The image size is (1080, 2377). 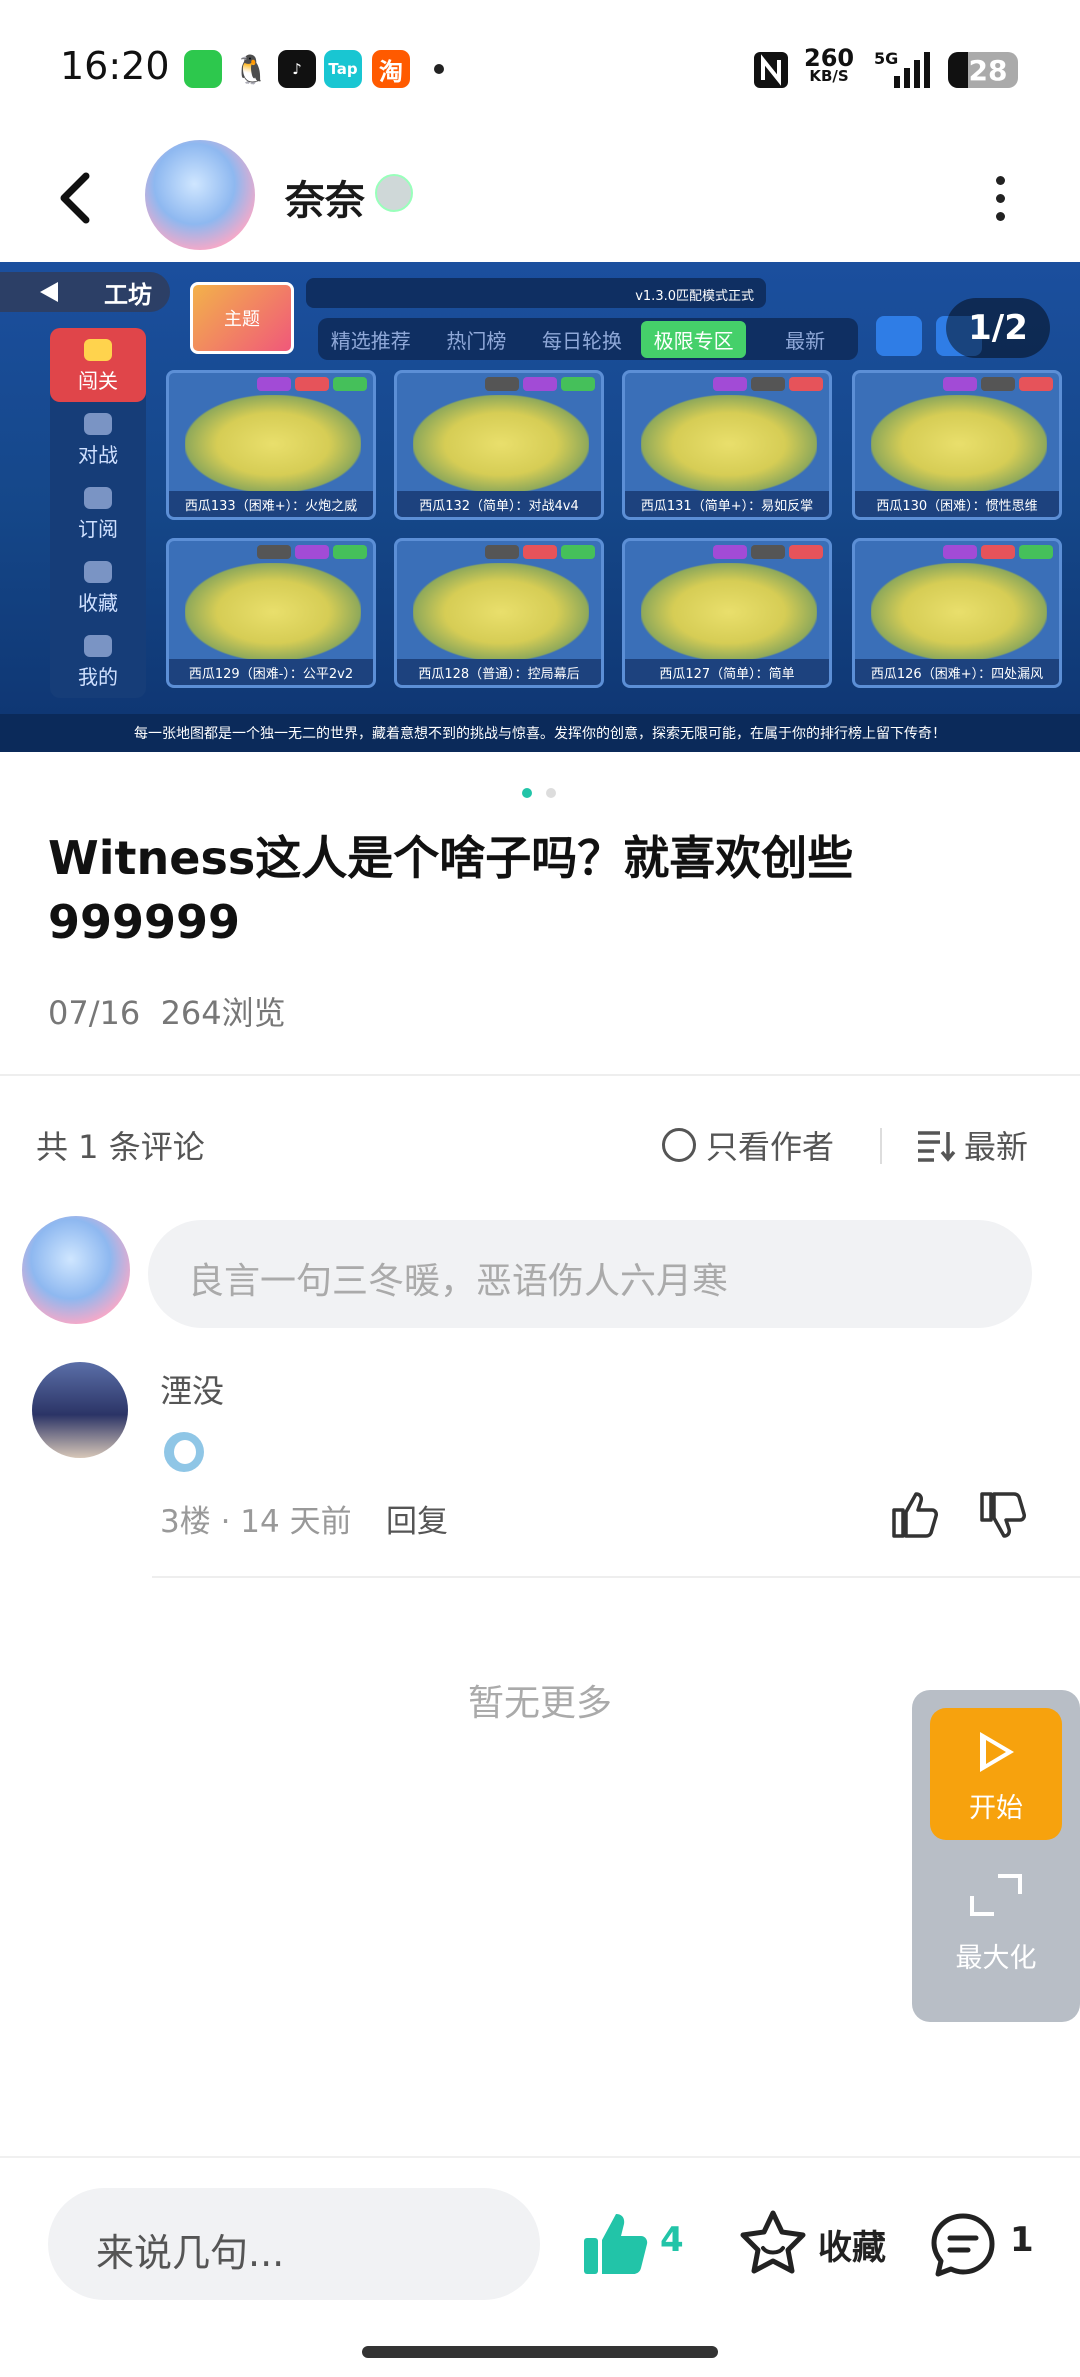 I want to click on only-author-label: 只看作者, so click(x=770, y=1147).